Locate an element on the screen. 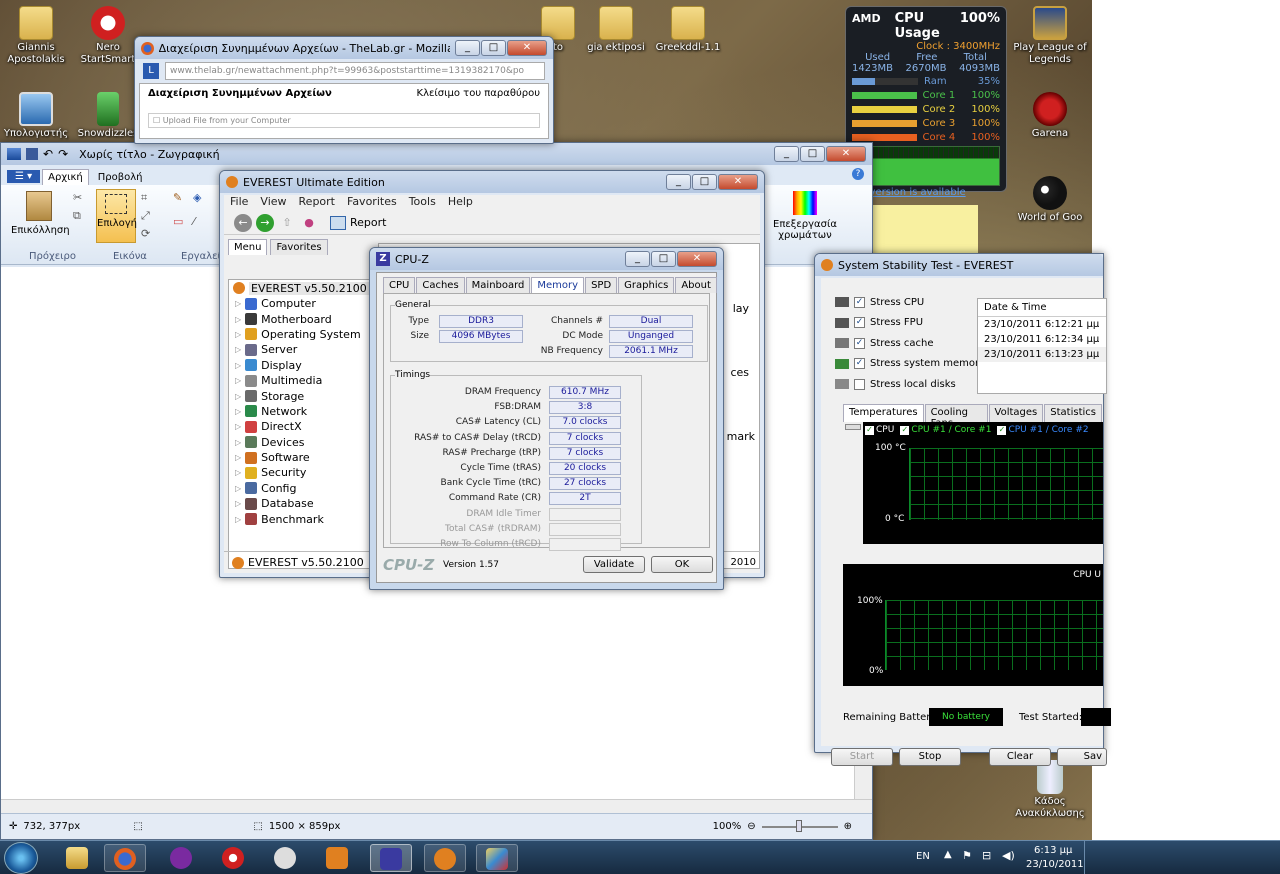  everest-titlebar: EVEREST Ultimate Edition _ □ ✕ is located at coordinates (492, 182).